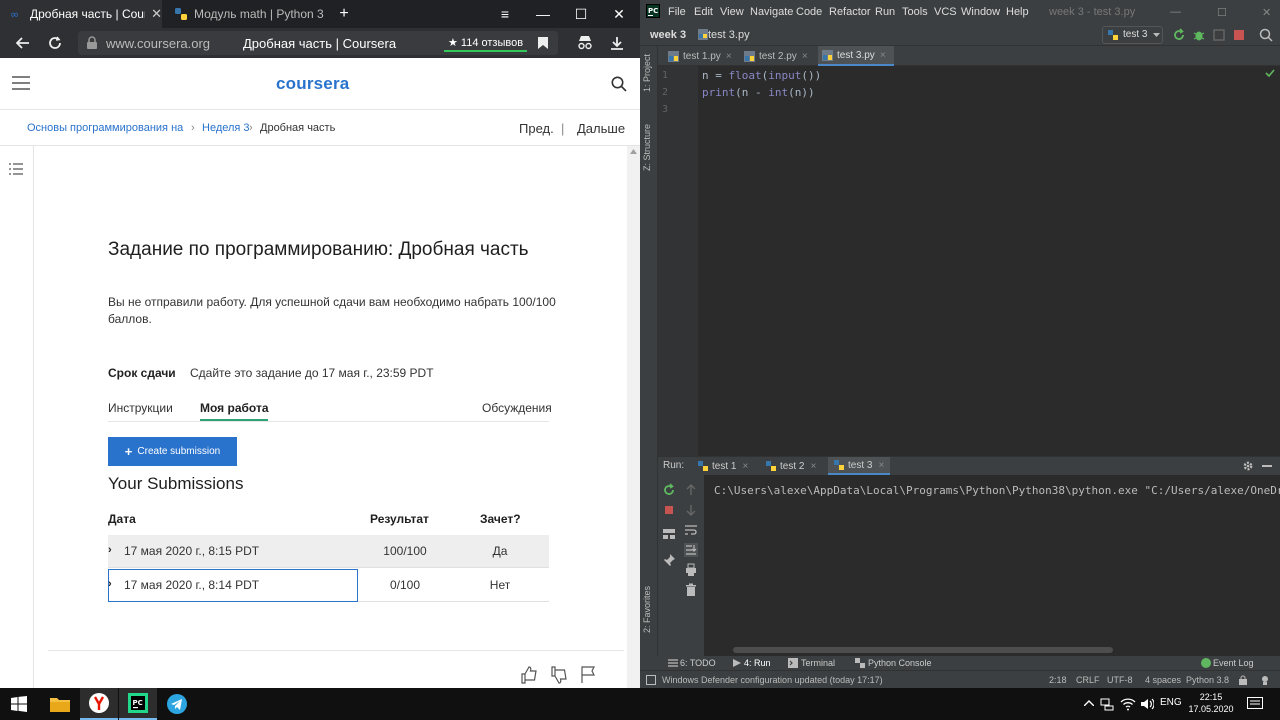 The image size is (1280, 720). What do you see at coordinates (1088, 680) in the screenshot?
I see `line-separator: CRLF` at bounding box center [1088, 680].